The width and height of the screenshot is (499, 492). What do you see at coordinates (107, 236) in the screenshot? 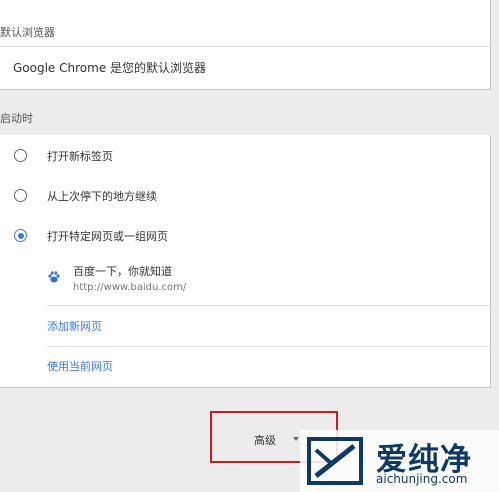
I see `radio-label: 打开特定网页或一组网页` at bounding box center [107, 236].